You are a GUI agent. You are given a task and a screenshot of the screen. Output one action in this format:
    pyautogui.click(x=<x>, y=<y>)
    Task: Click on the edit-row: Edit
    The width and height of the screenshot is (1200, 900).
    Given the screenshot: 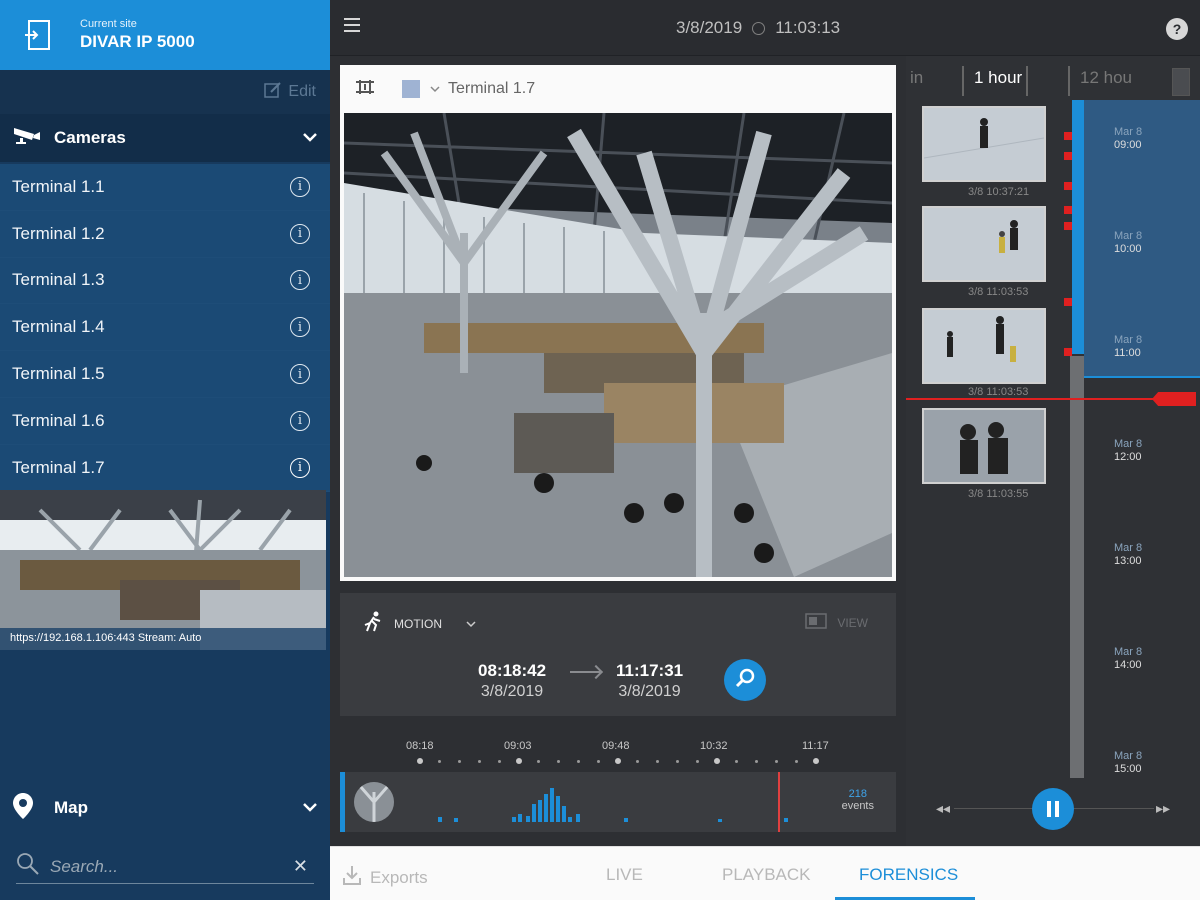 What is the action you would take?
    pyautogui.click(x=165, y=92)
    